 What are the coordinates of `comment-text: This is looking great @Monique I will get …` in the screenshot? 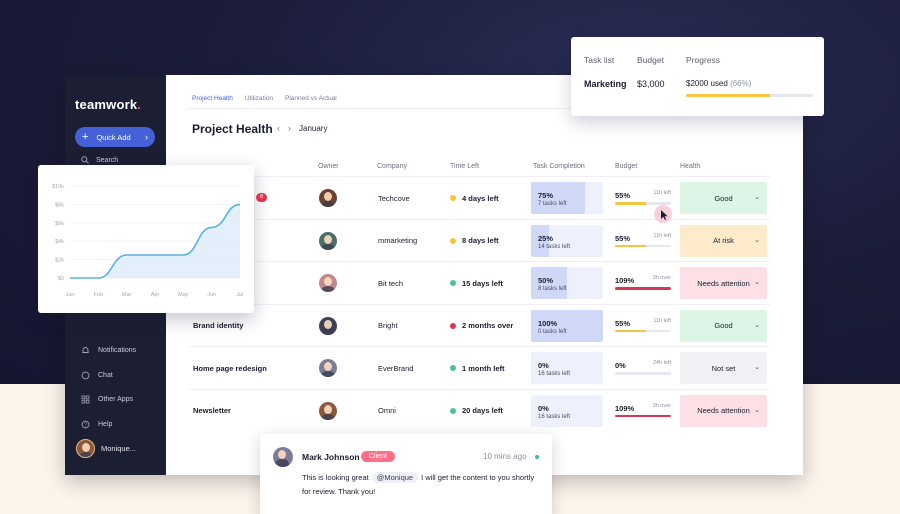 It's located at (418, 484).